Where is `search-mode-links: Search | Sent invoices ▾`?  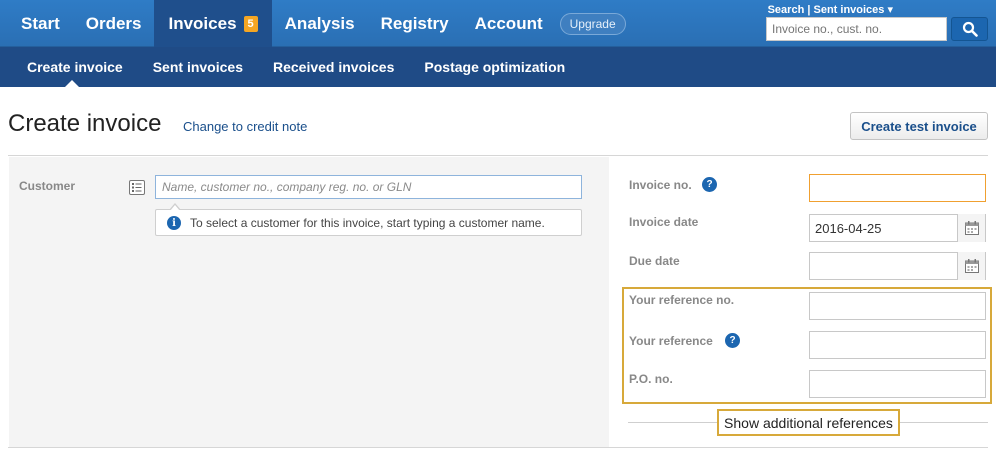
search-mode-links: Search | Sent invoices ▾ is located at coordinates (830, 9).